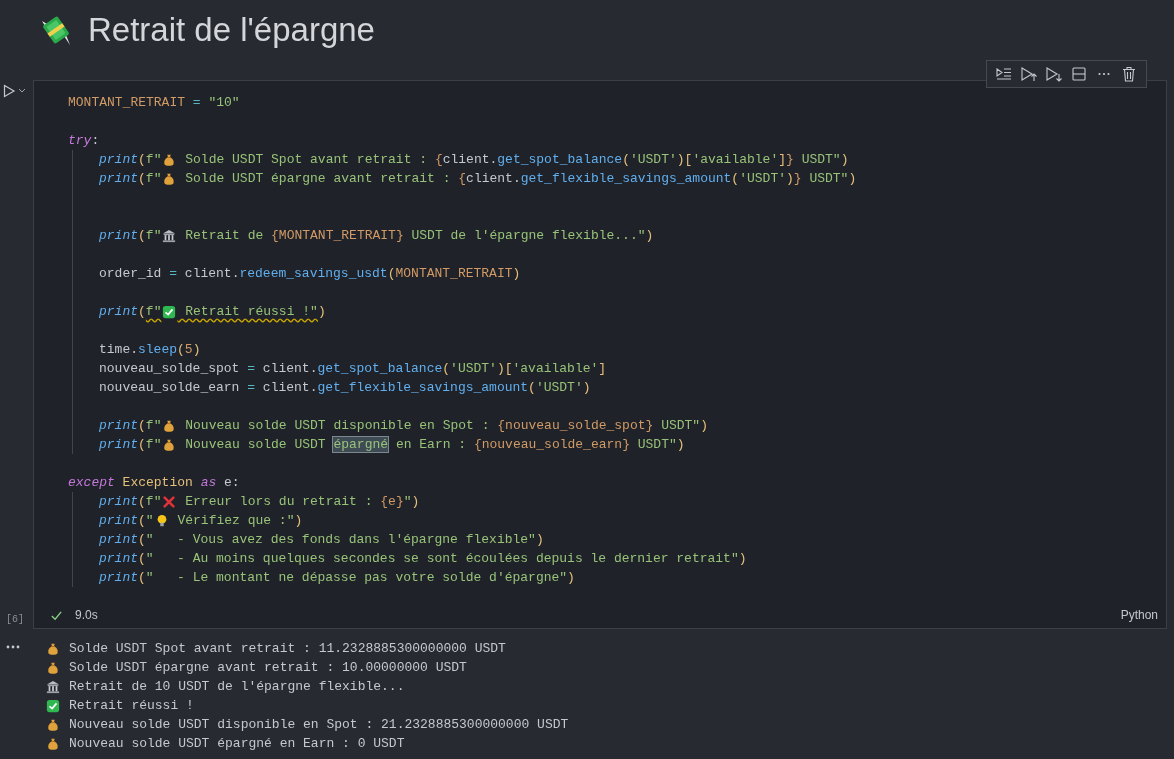  Describe the element at coordinates (13, 647) in the screenshot. I see `more-icon` at that location.